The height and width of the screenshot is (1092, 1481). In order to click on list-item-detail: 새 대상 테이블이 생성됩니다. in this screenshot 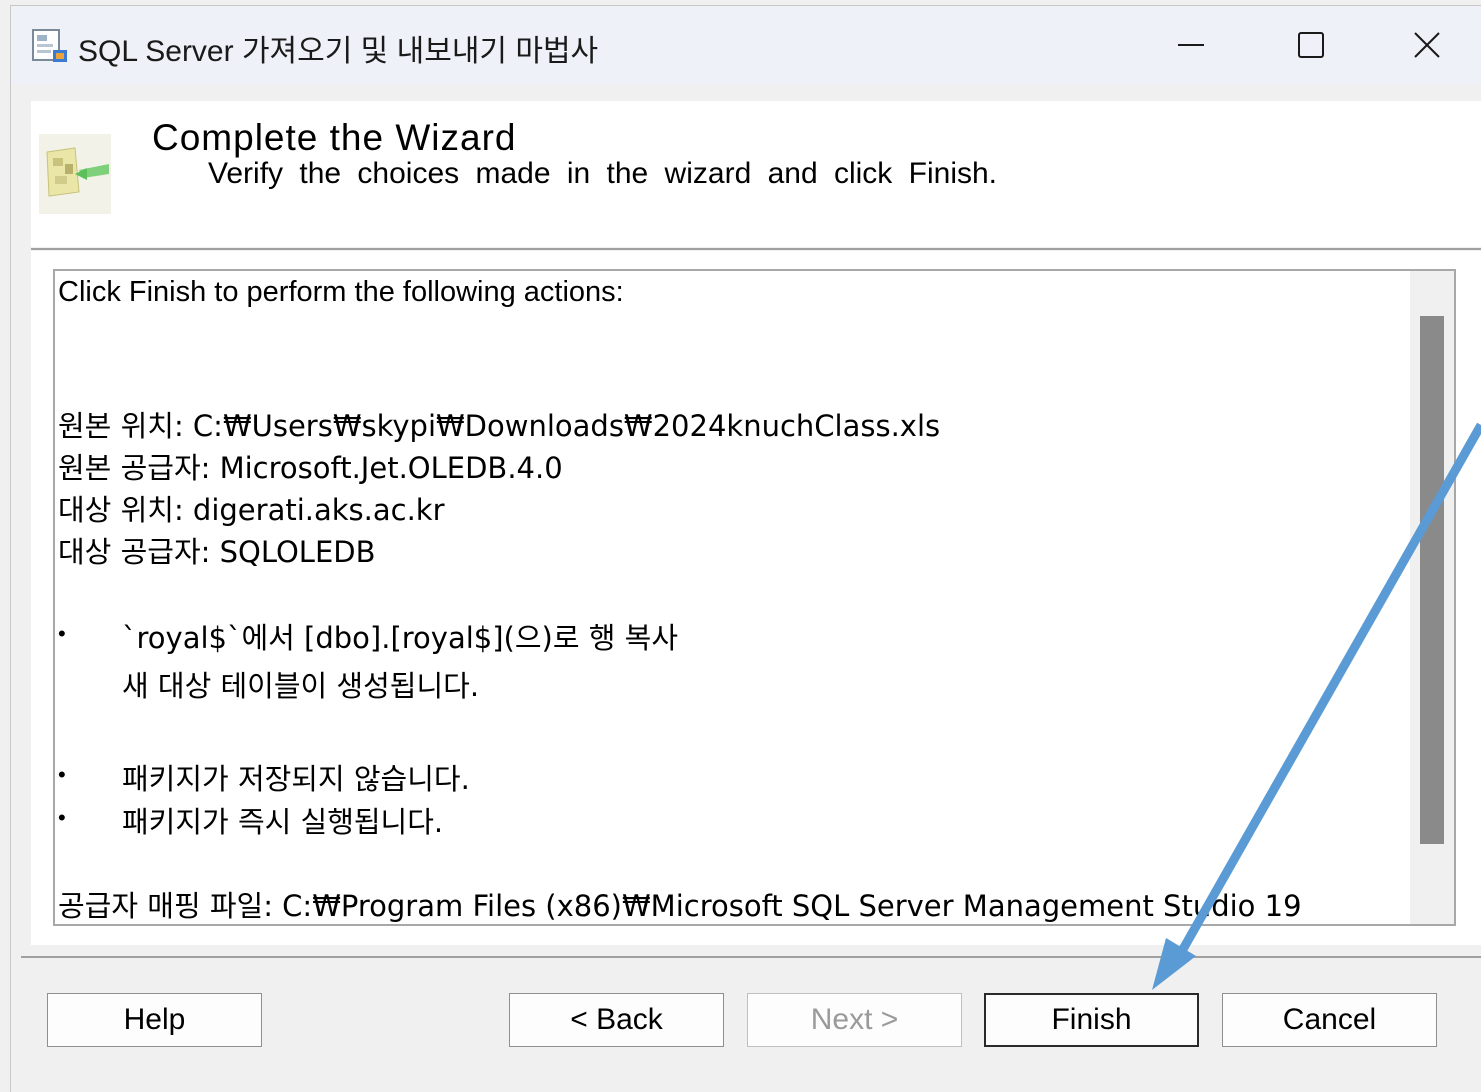, I will do `click(301, 686)`.